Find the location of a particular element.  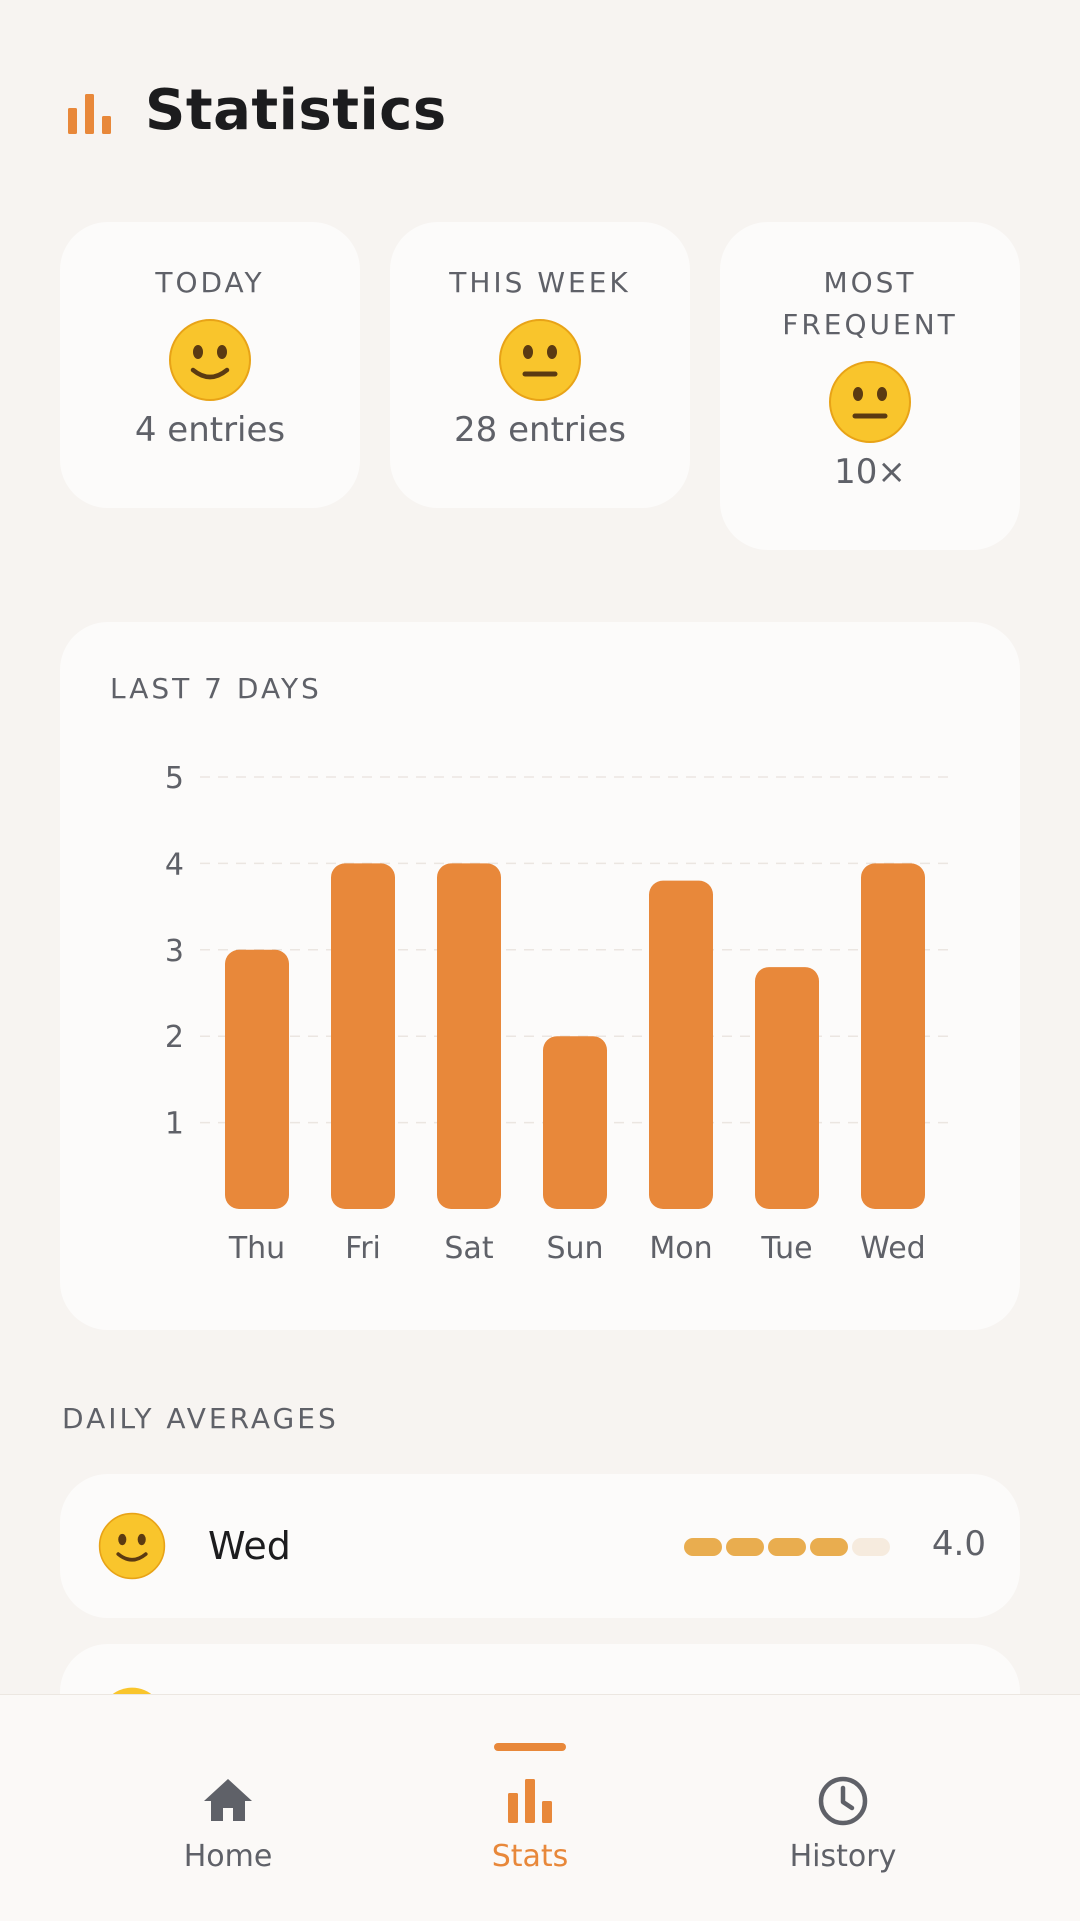

section-title: DAILY AVERAGES is located at coordinates (200, 1418).